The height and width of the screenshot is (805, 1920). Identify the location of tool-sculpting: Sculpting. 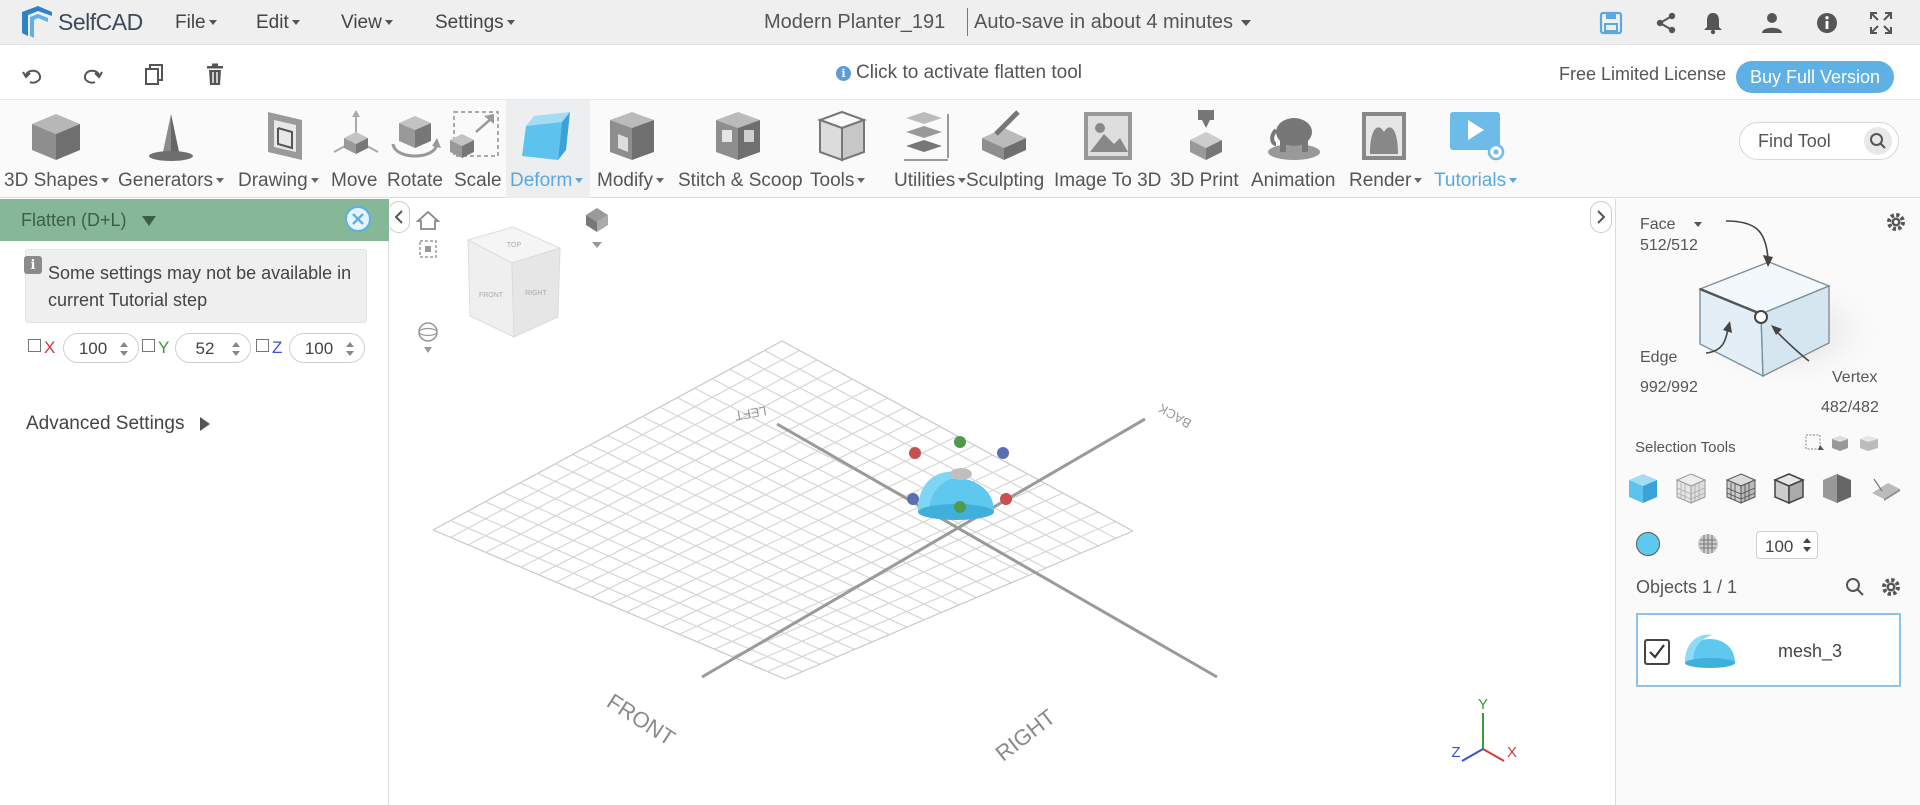
(1005, 149).